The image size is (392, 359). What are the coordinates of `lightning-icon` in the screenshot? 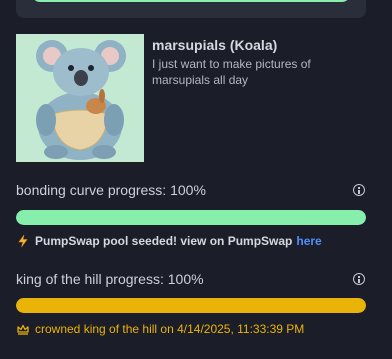 It's located at (23, 241).